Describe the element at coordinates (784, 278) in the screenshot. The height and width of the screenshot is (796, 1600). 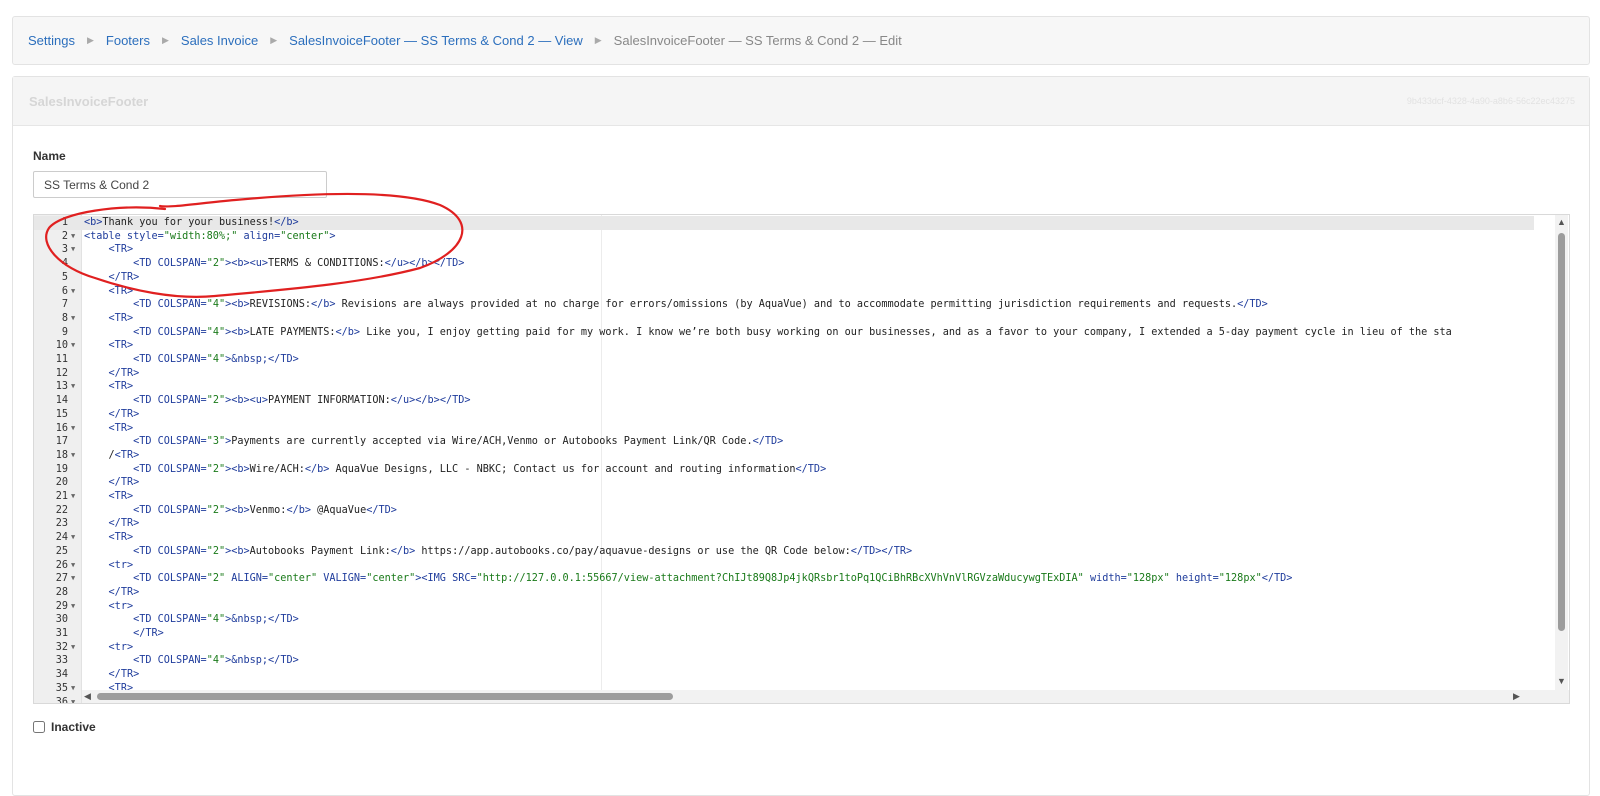
I see `code-line: 5 </TR>` at that location.